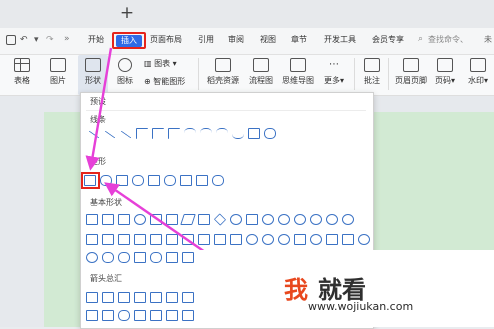  I want to click on watermark-url: www.wojiukan.com, so click(361, 306).